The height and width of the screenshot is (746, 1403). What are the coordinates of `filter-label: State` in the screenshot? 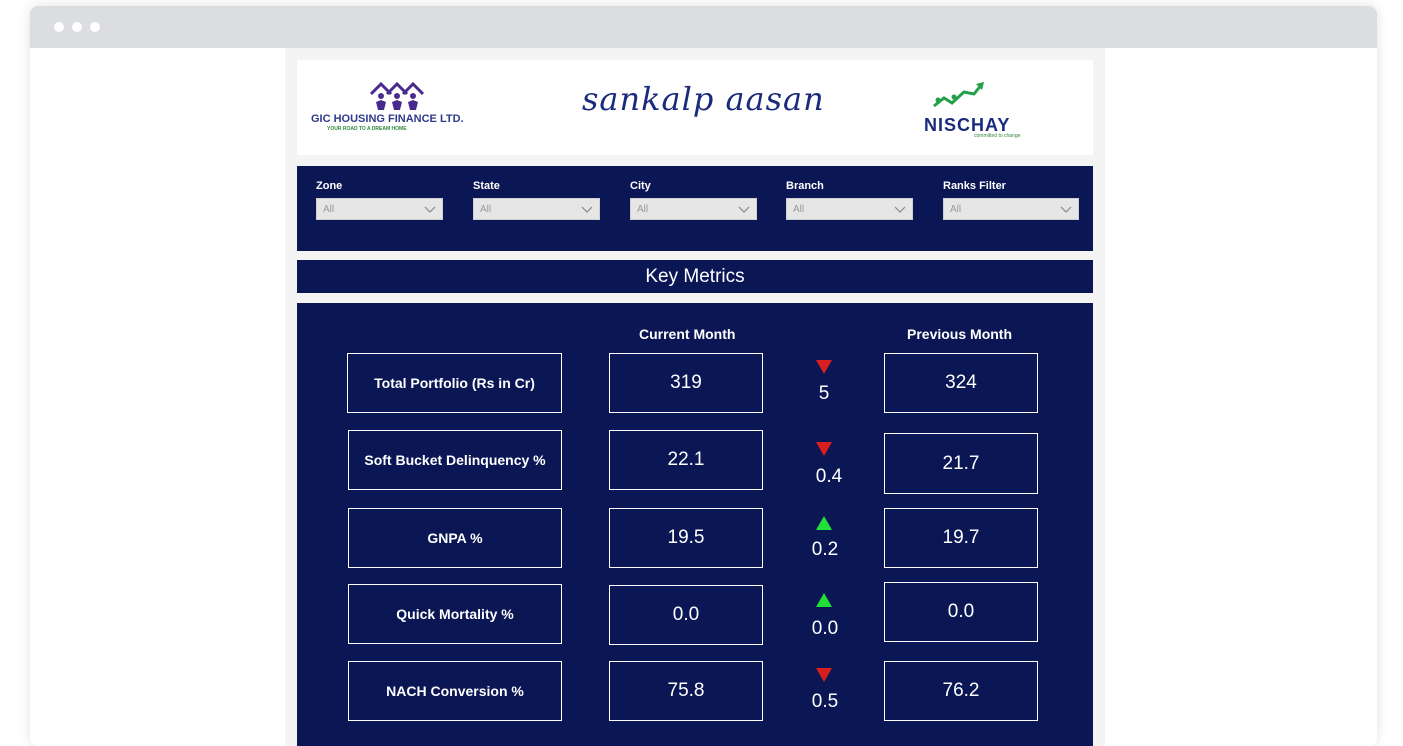 It's located at (486, 186).